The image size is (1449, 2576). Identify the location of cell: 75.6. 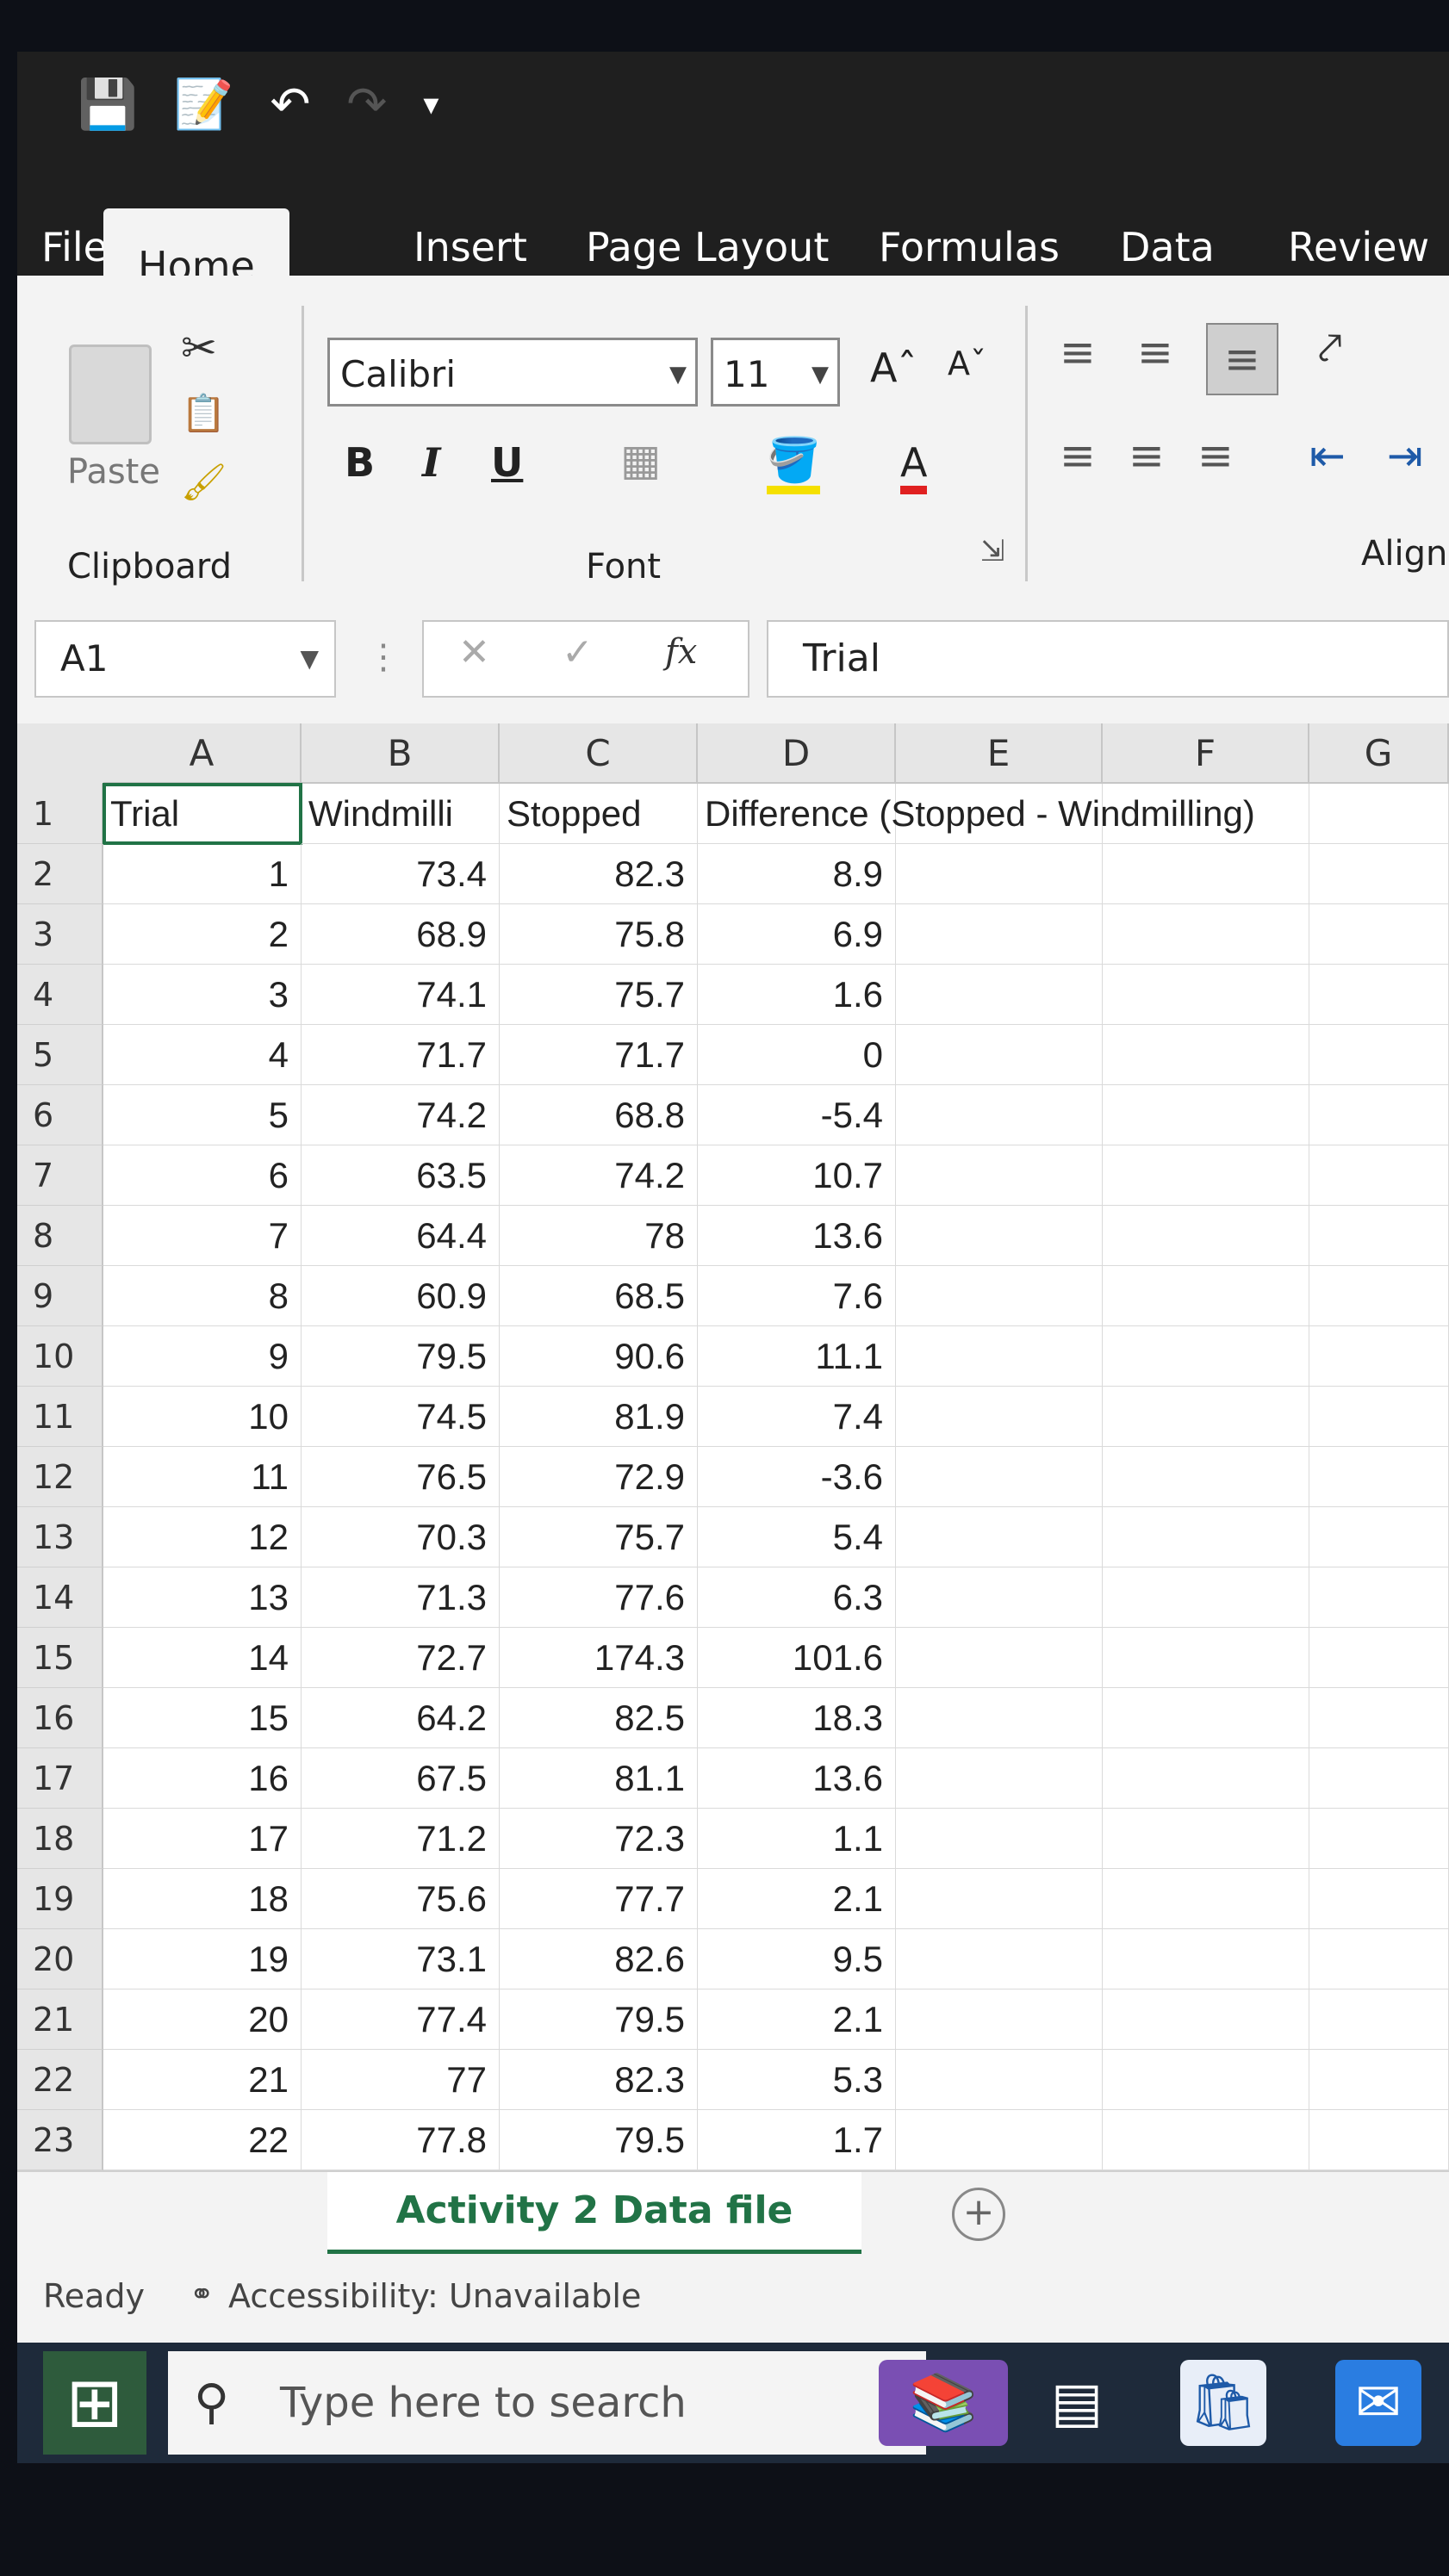
(401, 1899).